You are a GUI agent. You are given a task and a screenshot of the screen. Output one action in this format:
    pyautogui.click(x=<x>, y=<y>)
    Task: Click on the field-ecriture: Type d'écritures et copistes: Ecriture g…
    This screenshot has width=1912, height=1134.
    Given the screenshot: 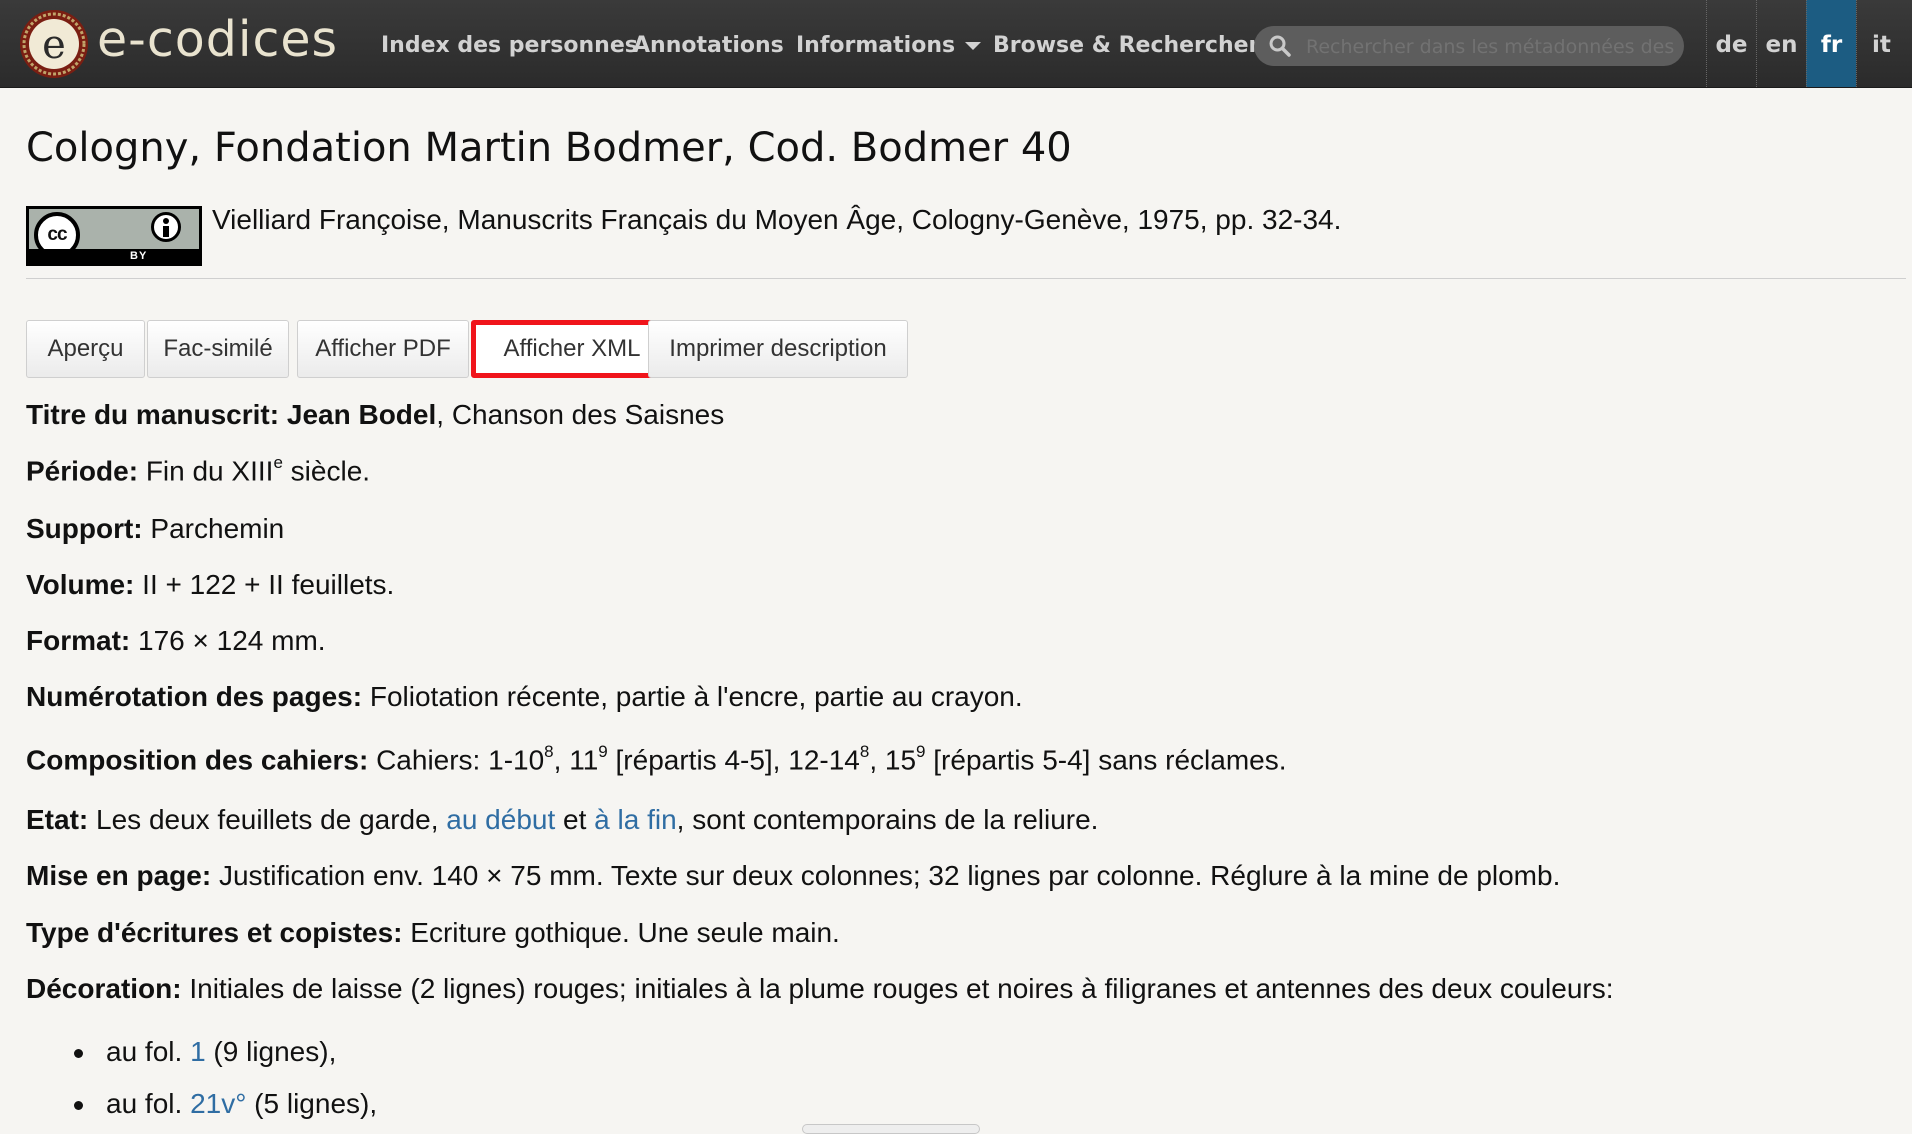 What is the action you would take?
    pyautogui.click(x=433, y=932)
    